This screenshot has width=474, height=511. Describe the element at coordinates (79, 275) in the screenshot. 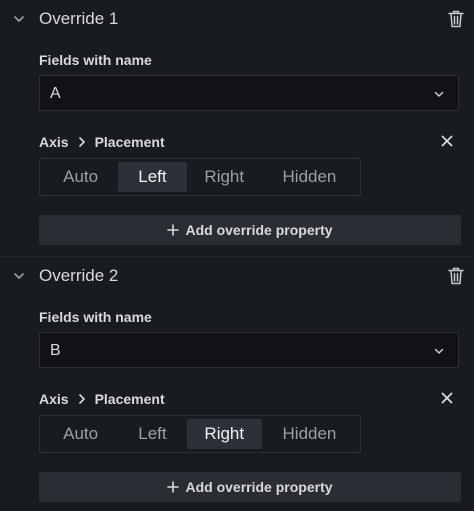

I see `override-title: Override 2` at that location.